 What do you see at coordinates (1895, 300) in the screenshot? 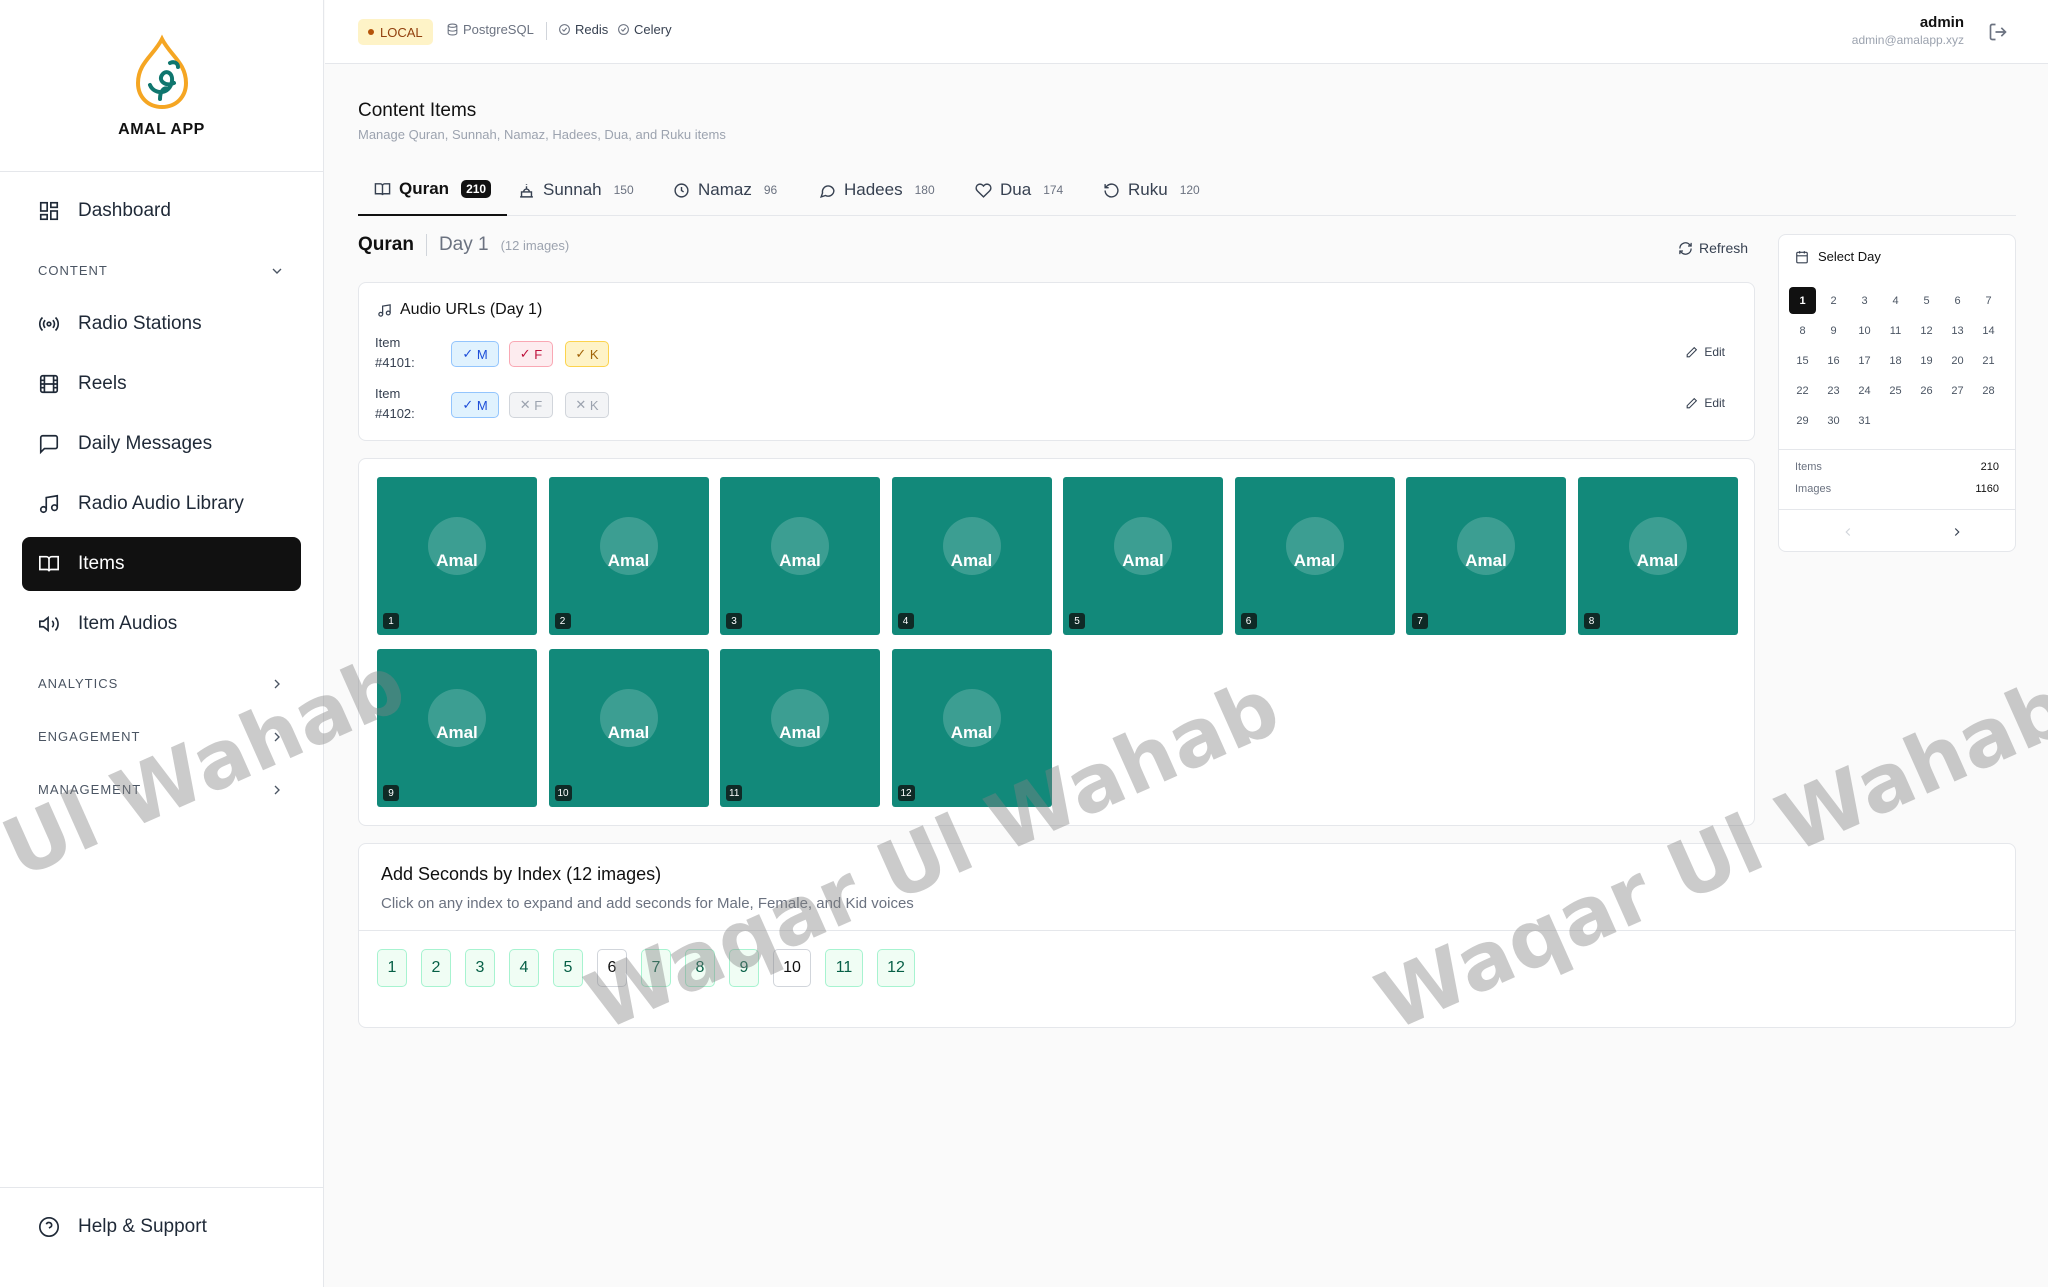
I see `calendar-day: 4` at bounding box center [1895, 300].